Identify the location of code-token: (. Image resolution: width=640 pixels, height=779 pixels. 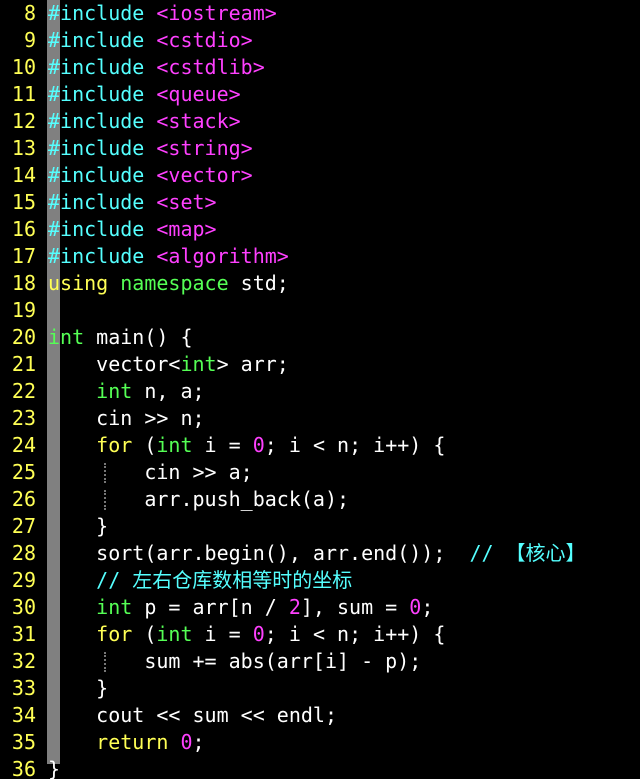
(144, 634).